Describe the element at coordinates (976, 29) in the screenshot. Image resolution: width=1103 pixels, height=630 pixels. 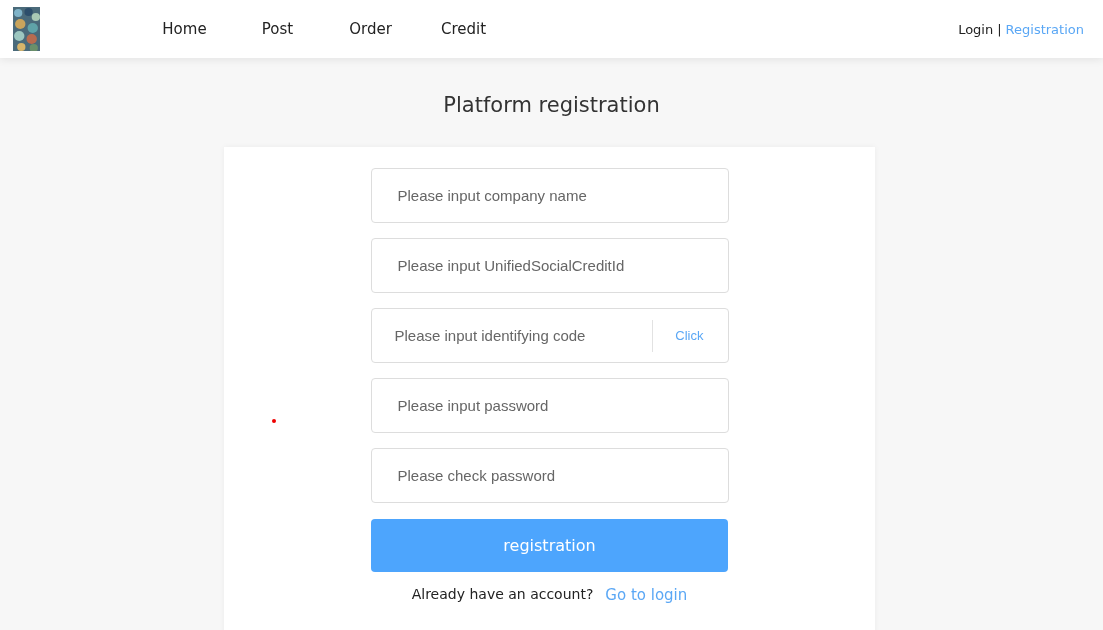
I see `auth-link: Login` at that location.